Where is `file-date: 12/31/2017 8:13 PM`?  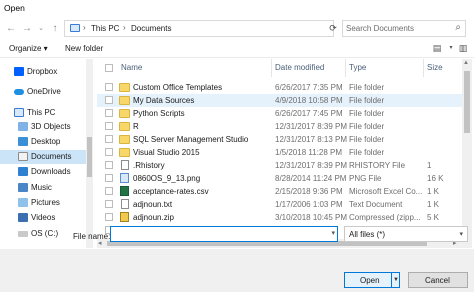
file-date: 12/31/2017 8:13 PM is located at coordinates (311, 139).